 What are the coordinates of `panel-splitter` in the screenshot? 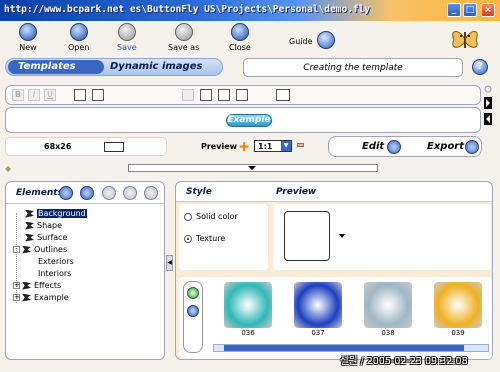 It's located at (253, 168).